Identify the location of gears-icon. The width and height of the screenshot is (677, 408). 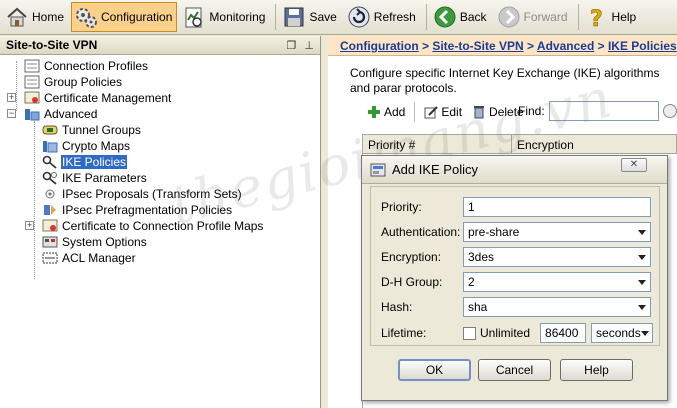
(86, 17).